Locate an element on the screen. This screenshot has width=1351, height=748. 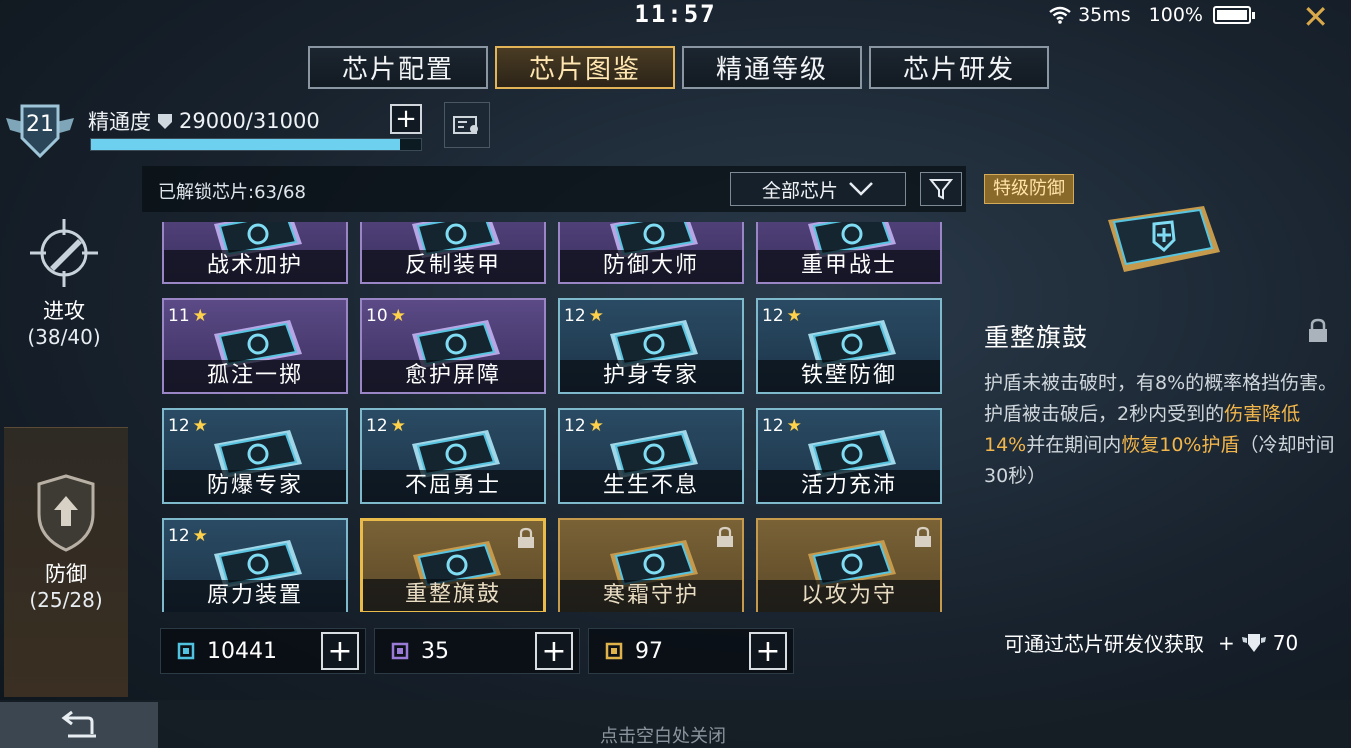
chip-card: 反制装甲 is located at coordinates (453, 253).